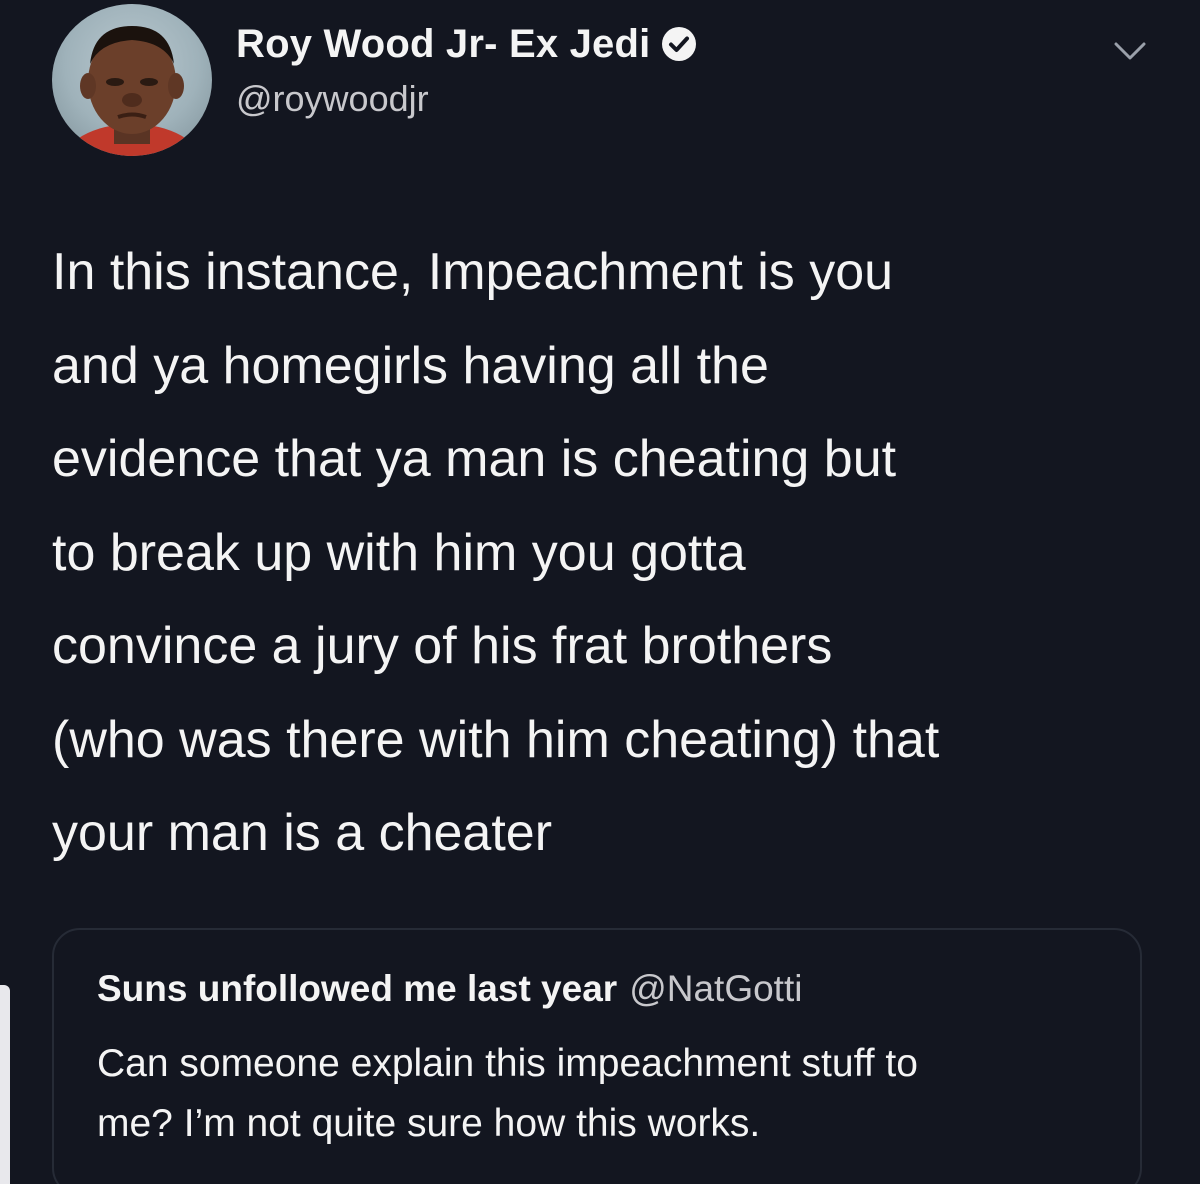  I want to click on author-display-name: Roy Wood Jr- Ex Jedi, so click(443, 44).